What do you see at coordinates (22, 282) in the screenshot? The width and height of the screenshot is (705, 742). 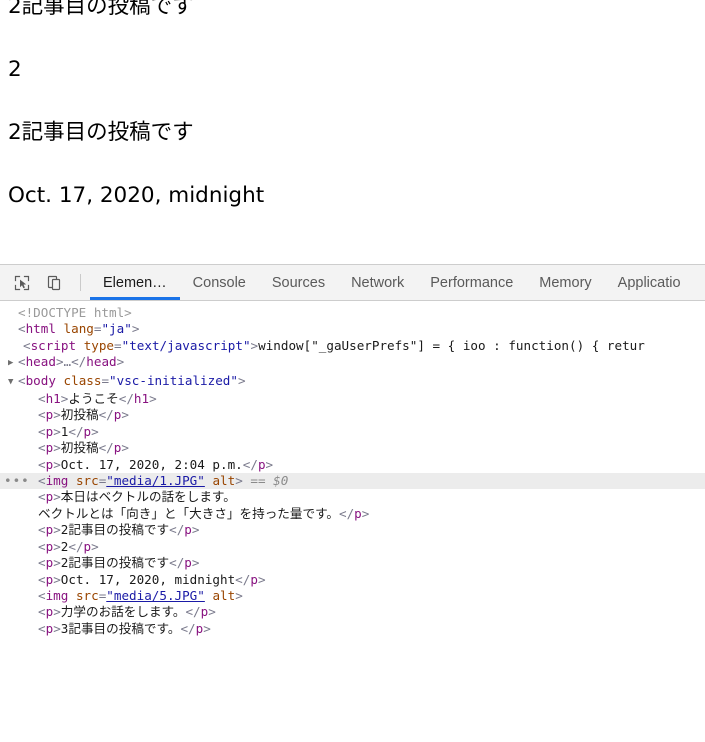 I see `inspect-element-icon` at bounding box center [22, 282].